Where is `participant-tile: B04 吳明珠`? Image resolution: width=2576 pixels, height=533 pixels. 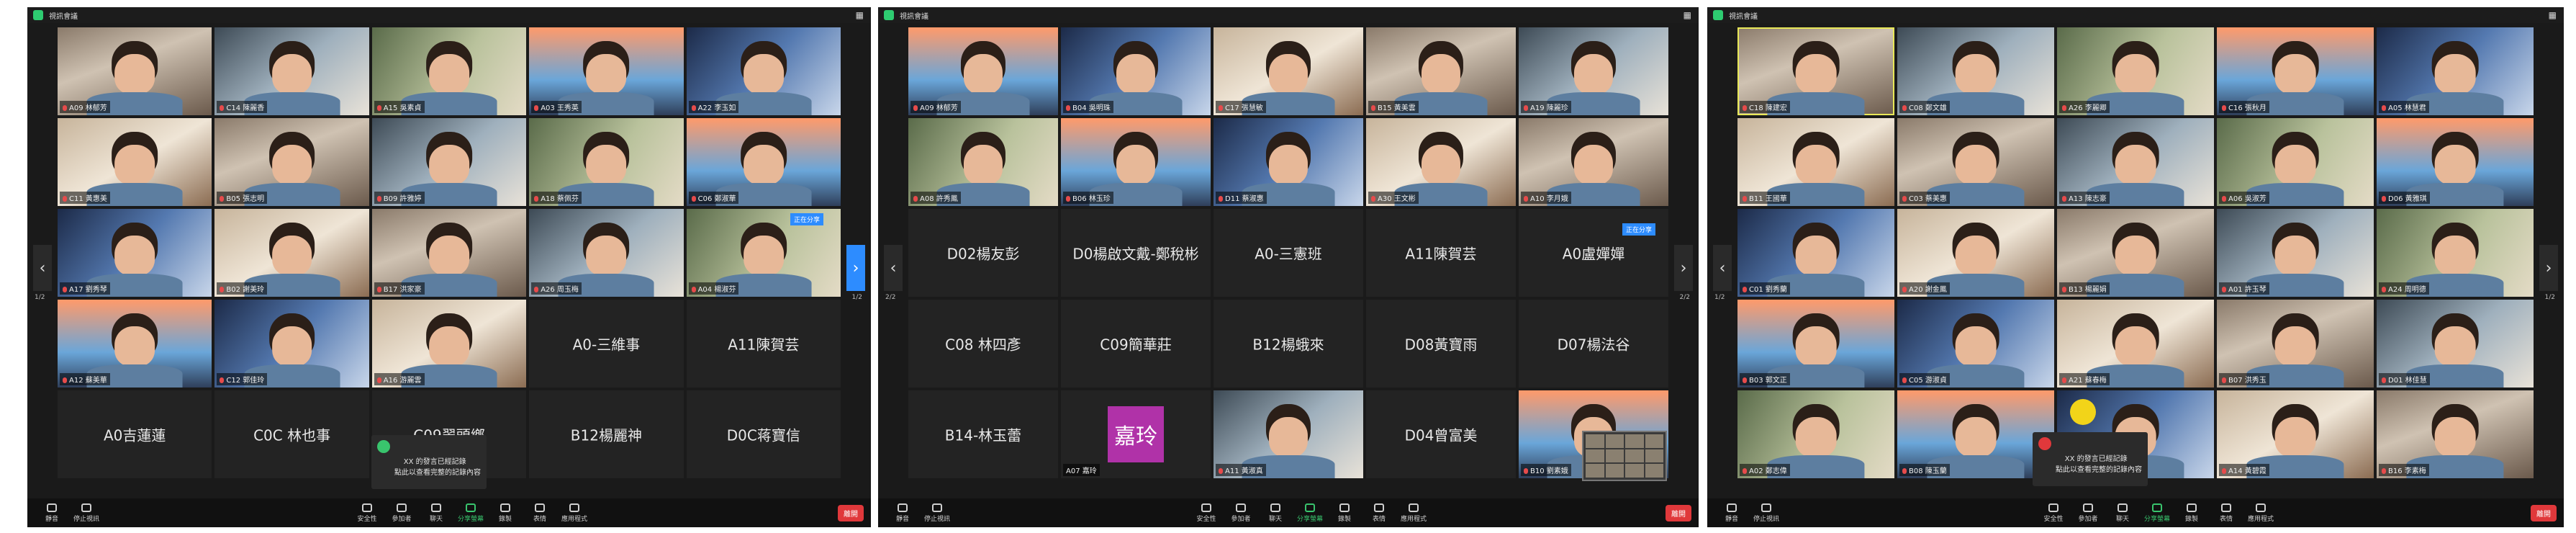 participant-tile: B04 吳明珠 is located at coordinates (1136, 71).